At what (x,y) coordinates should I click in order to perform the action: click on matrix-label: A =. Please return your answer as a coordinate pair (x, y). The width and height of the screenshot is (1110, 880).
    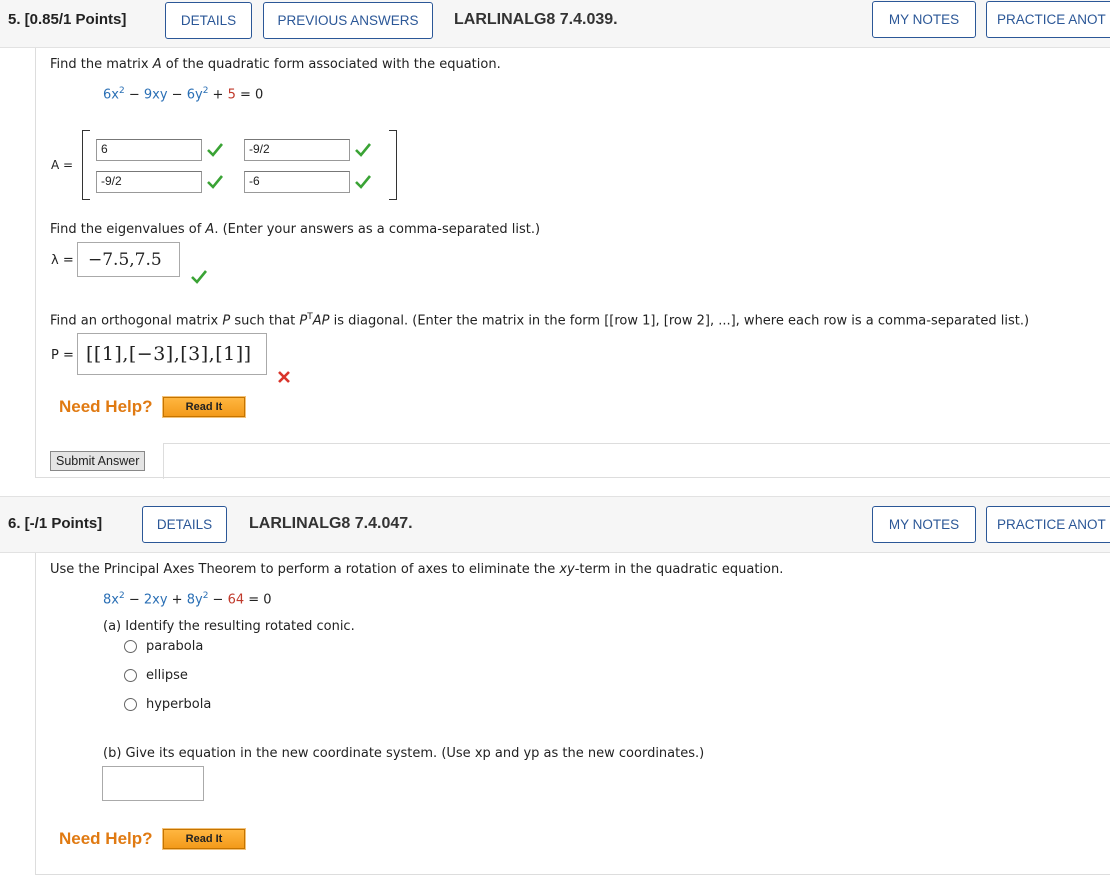
    Looking at the image, I should click on (62, 165).